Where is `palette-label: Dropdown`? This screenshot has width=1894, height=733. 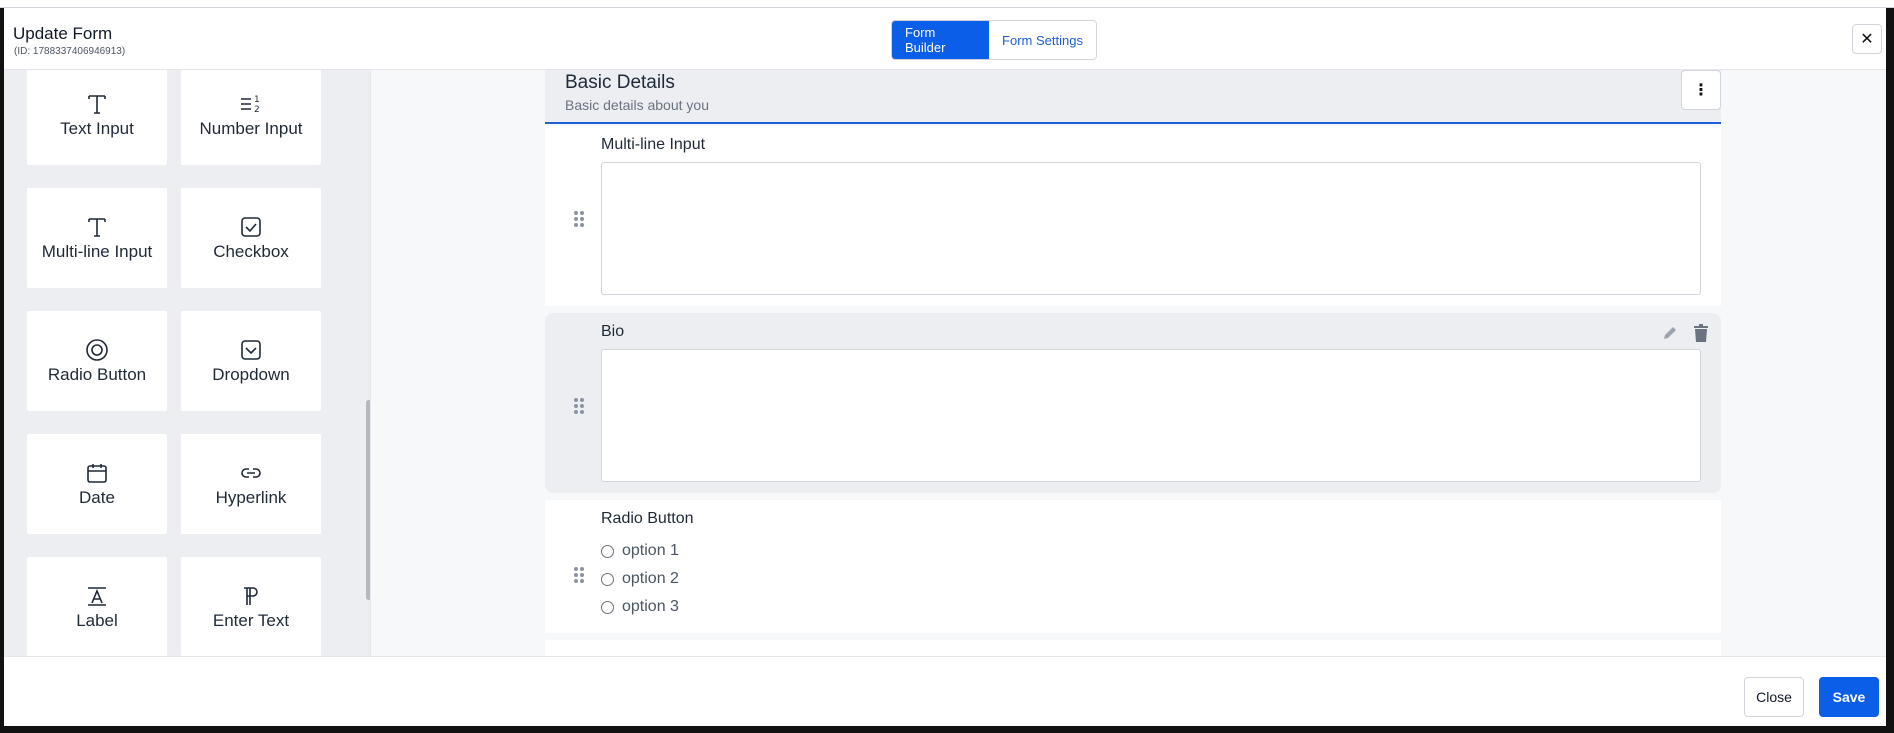
palette-label: Dropdown is located at coordinates (251, 374).